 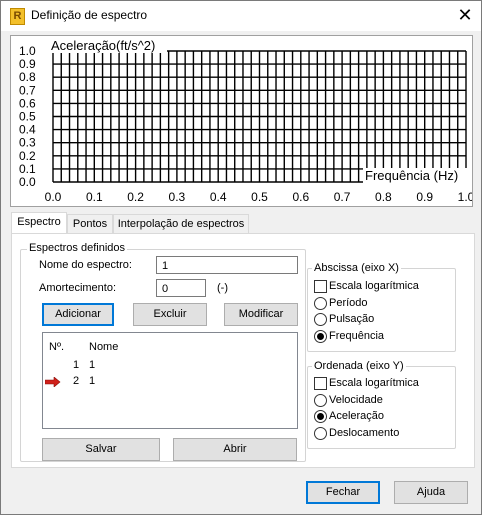 What do you see at coordinates (374, 286) in the screenshot?
I see `abscissa-log-label: Escala logarítmica` at bounding box center [374, 286].